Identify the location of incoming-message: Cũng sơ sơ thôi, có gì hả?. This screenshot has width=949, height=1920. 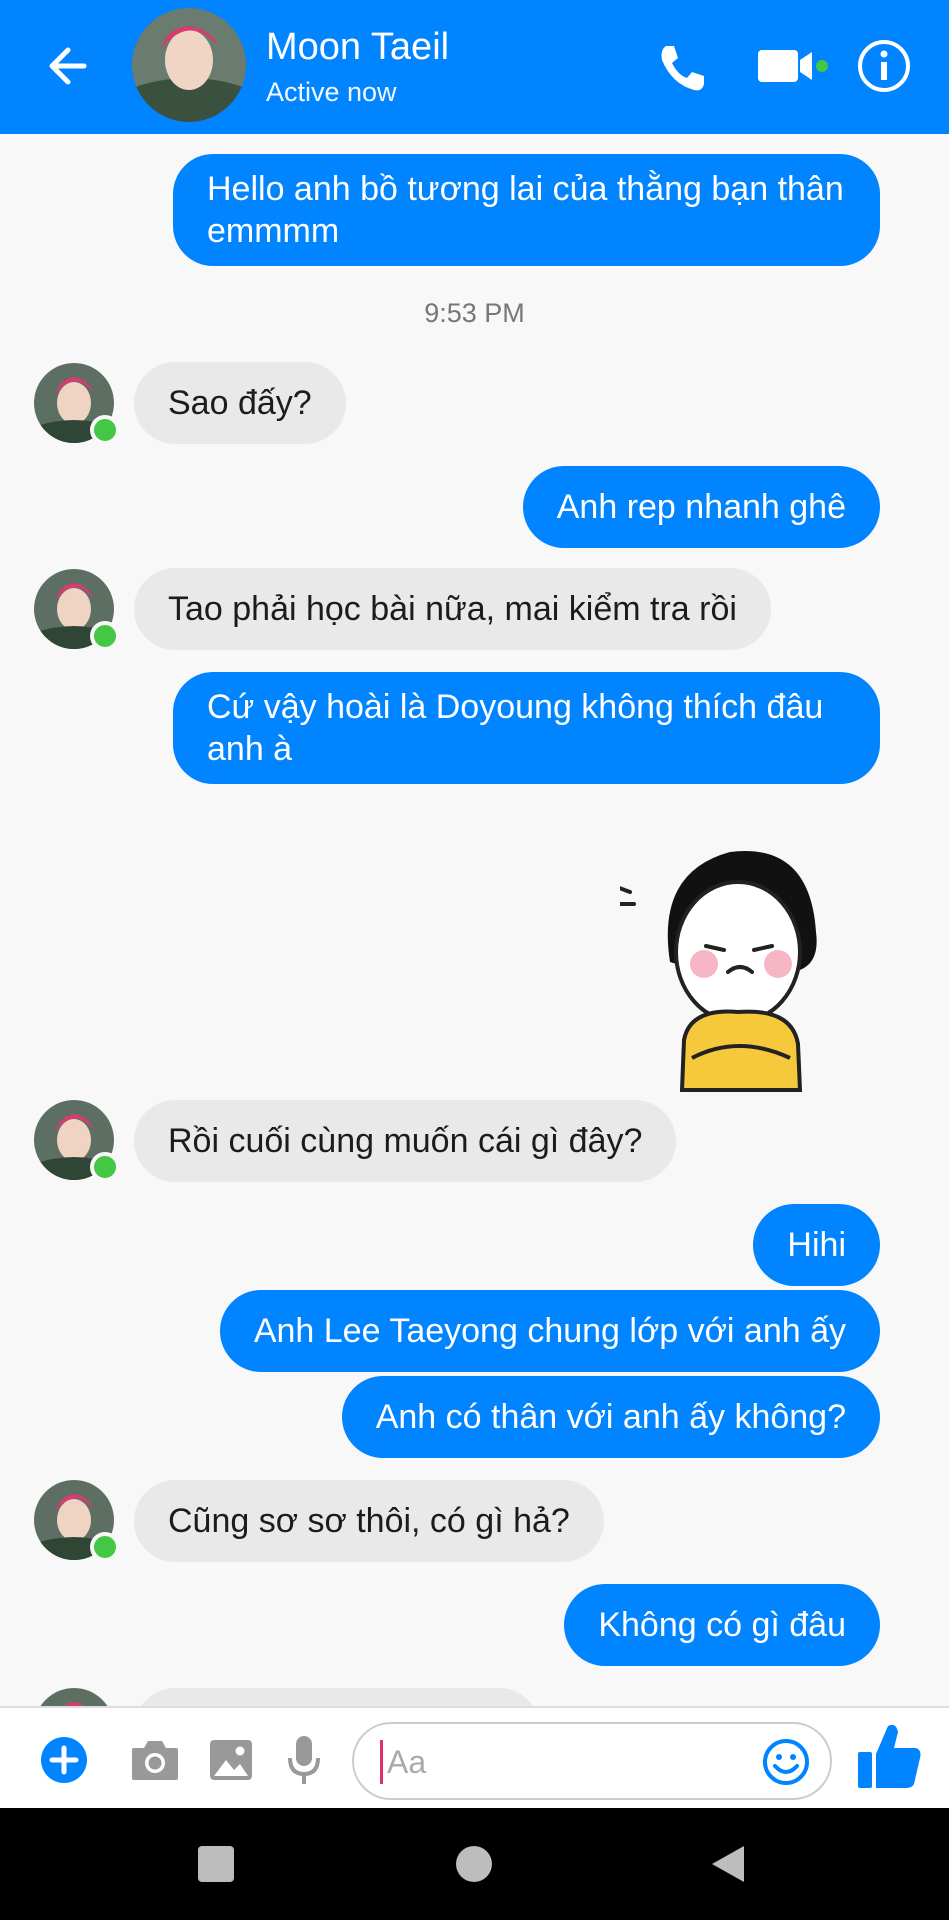
(369, 1521).